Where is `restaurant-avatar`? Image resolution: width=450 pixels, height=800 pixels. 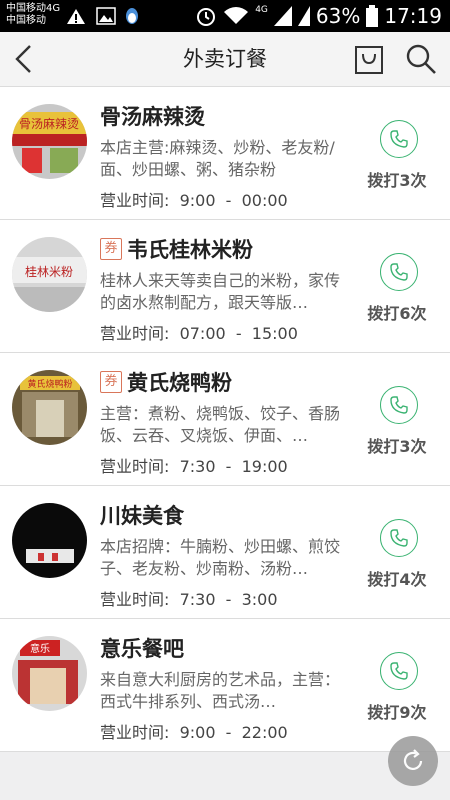
restaurant-avatar is located at coordinates (49, 540).